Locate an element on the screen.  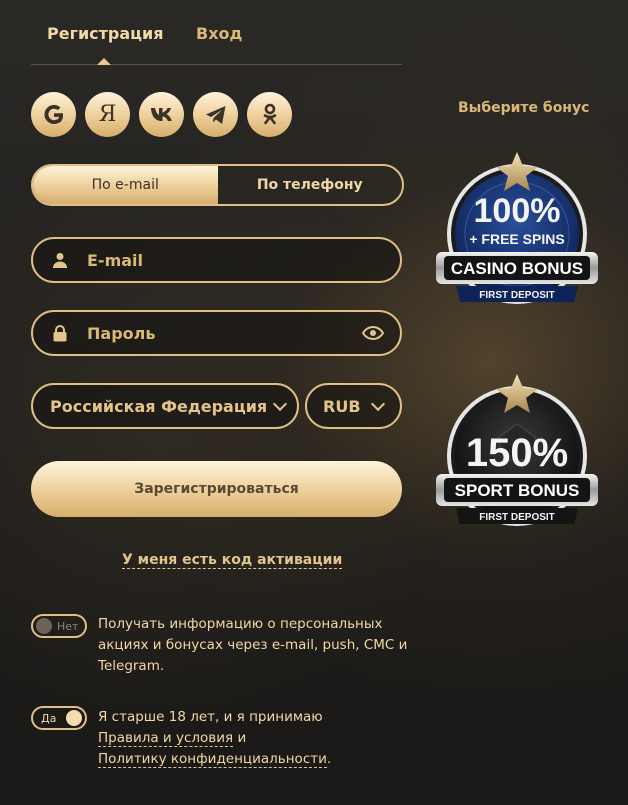
register-button: Зарегистрироваться is located at coordinates (216, 489).